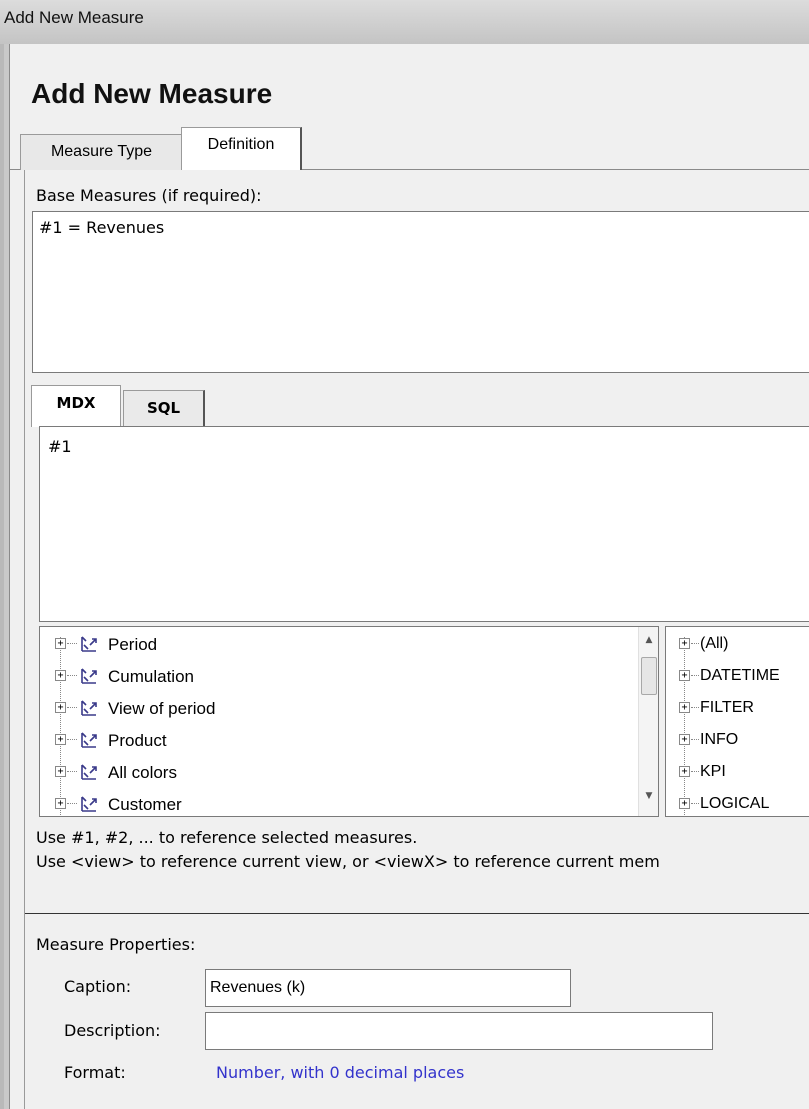 The image size is (809, 1109). What do you see at coordinates (714, 643) in the screenshot?
I see `function-tree-label: (All)` at bounding box center [714, 643].